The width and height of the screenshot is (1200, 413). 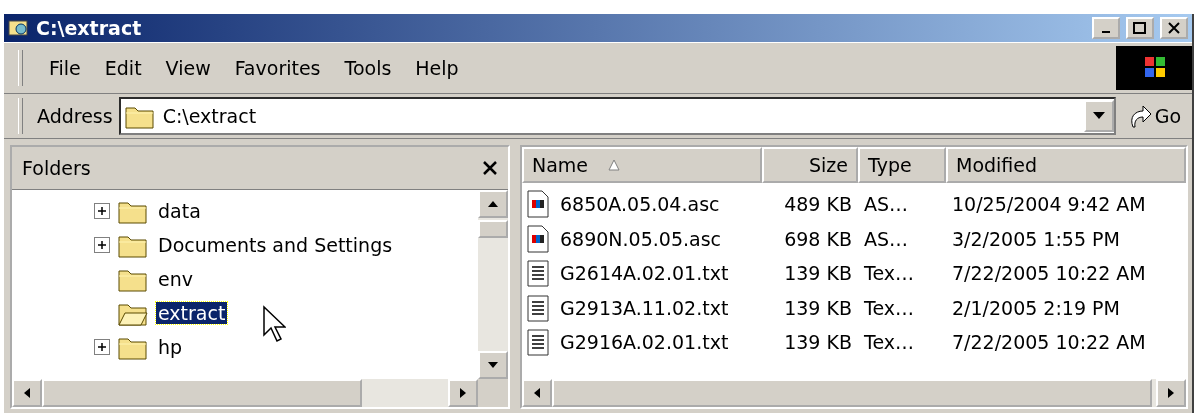 I want to click on folder-item: Documents and Settings, so click(x=275, y=245).